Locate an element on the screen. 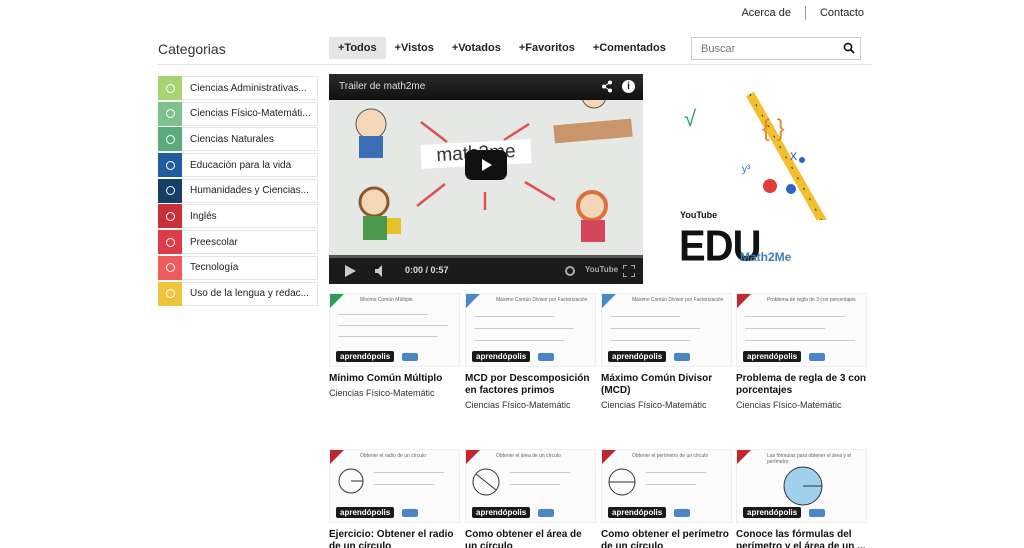 The width and height of the screenshot is (1024, 548). video-time: 0:00 / 0:57 is located at coordinates (427, 270).